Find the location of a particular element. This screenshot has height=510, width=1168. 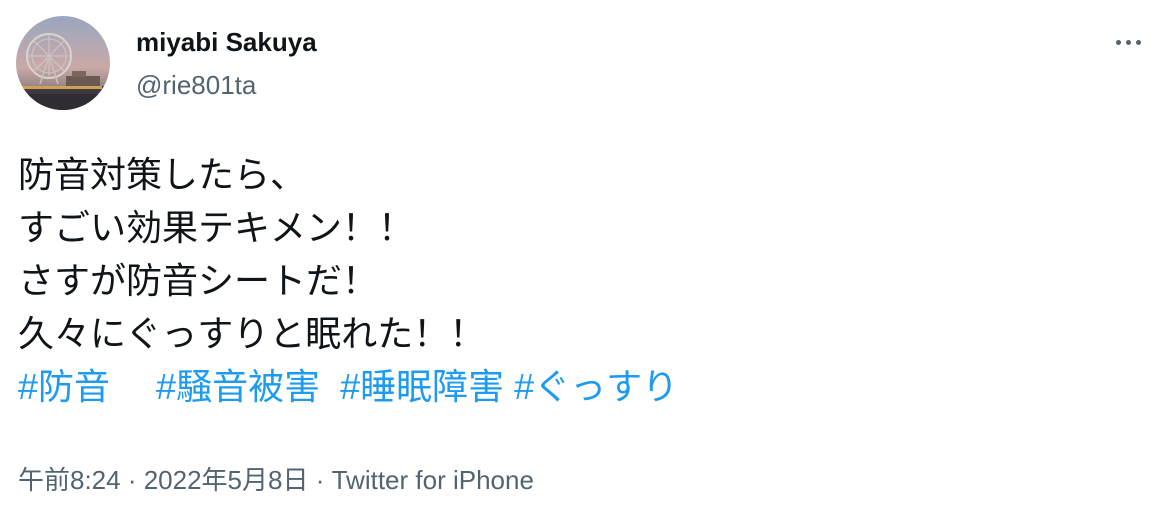

tweet-source: Twitter for iPhone is located at coordinates (433, 480).